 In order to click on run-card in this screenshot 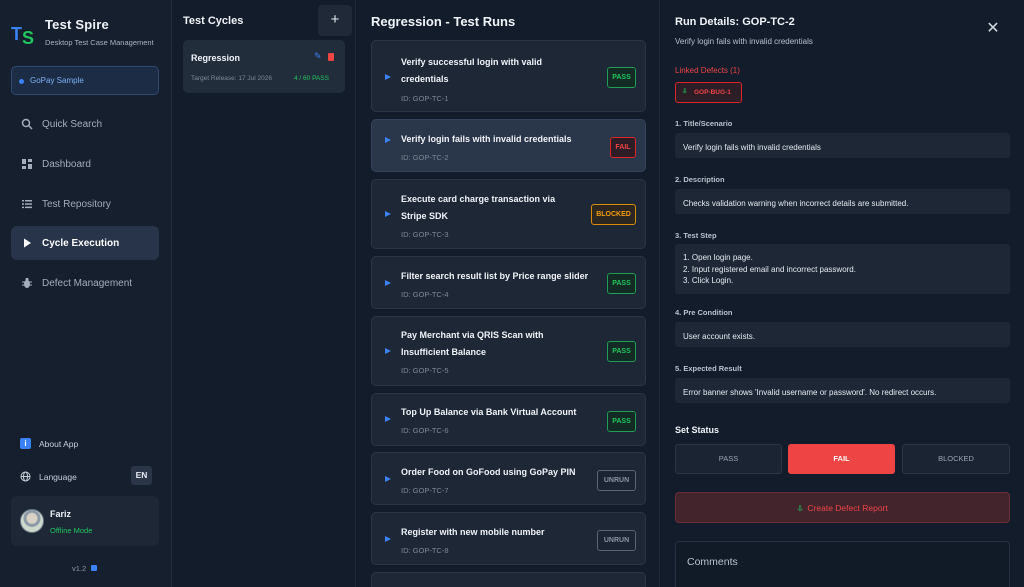, I will do `click(508, 579)`.